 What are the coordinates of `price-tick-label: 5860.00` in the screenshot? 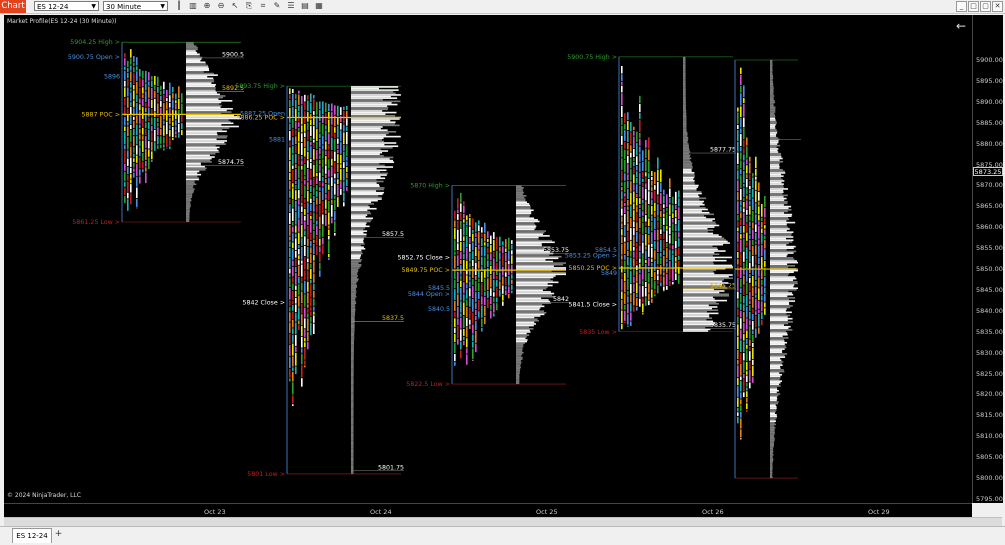 It's located at (989, 227).